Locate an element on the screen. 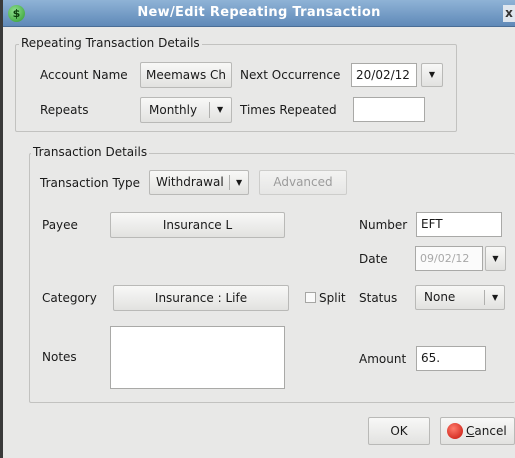 Image resolution: width=515 pixels, height=458 pixels. date-input: 09/02/12 is located at coordinates (449, 258).